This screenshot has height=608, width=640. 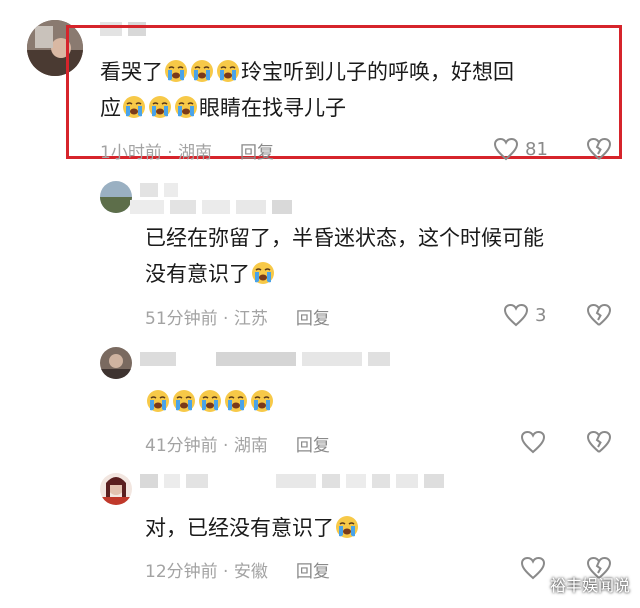 I want to click on comment-text, so click(x=210, y=402).